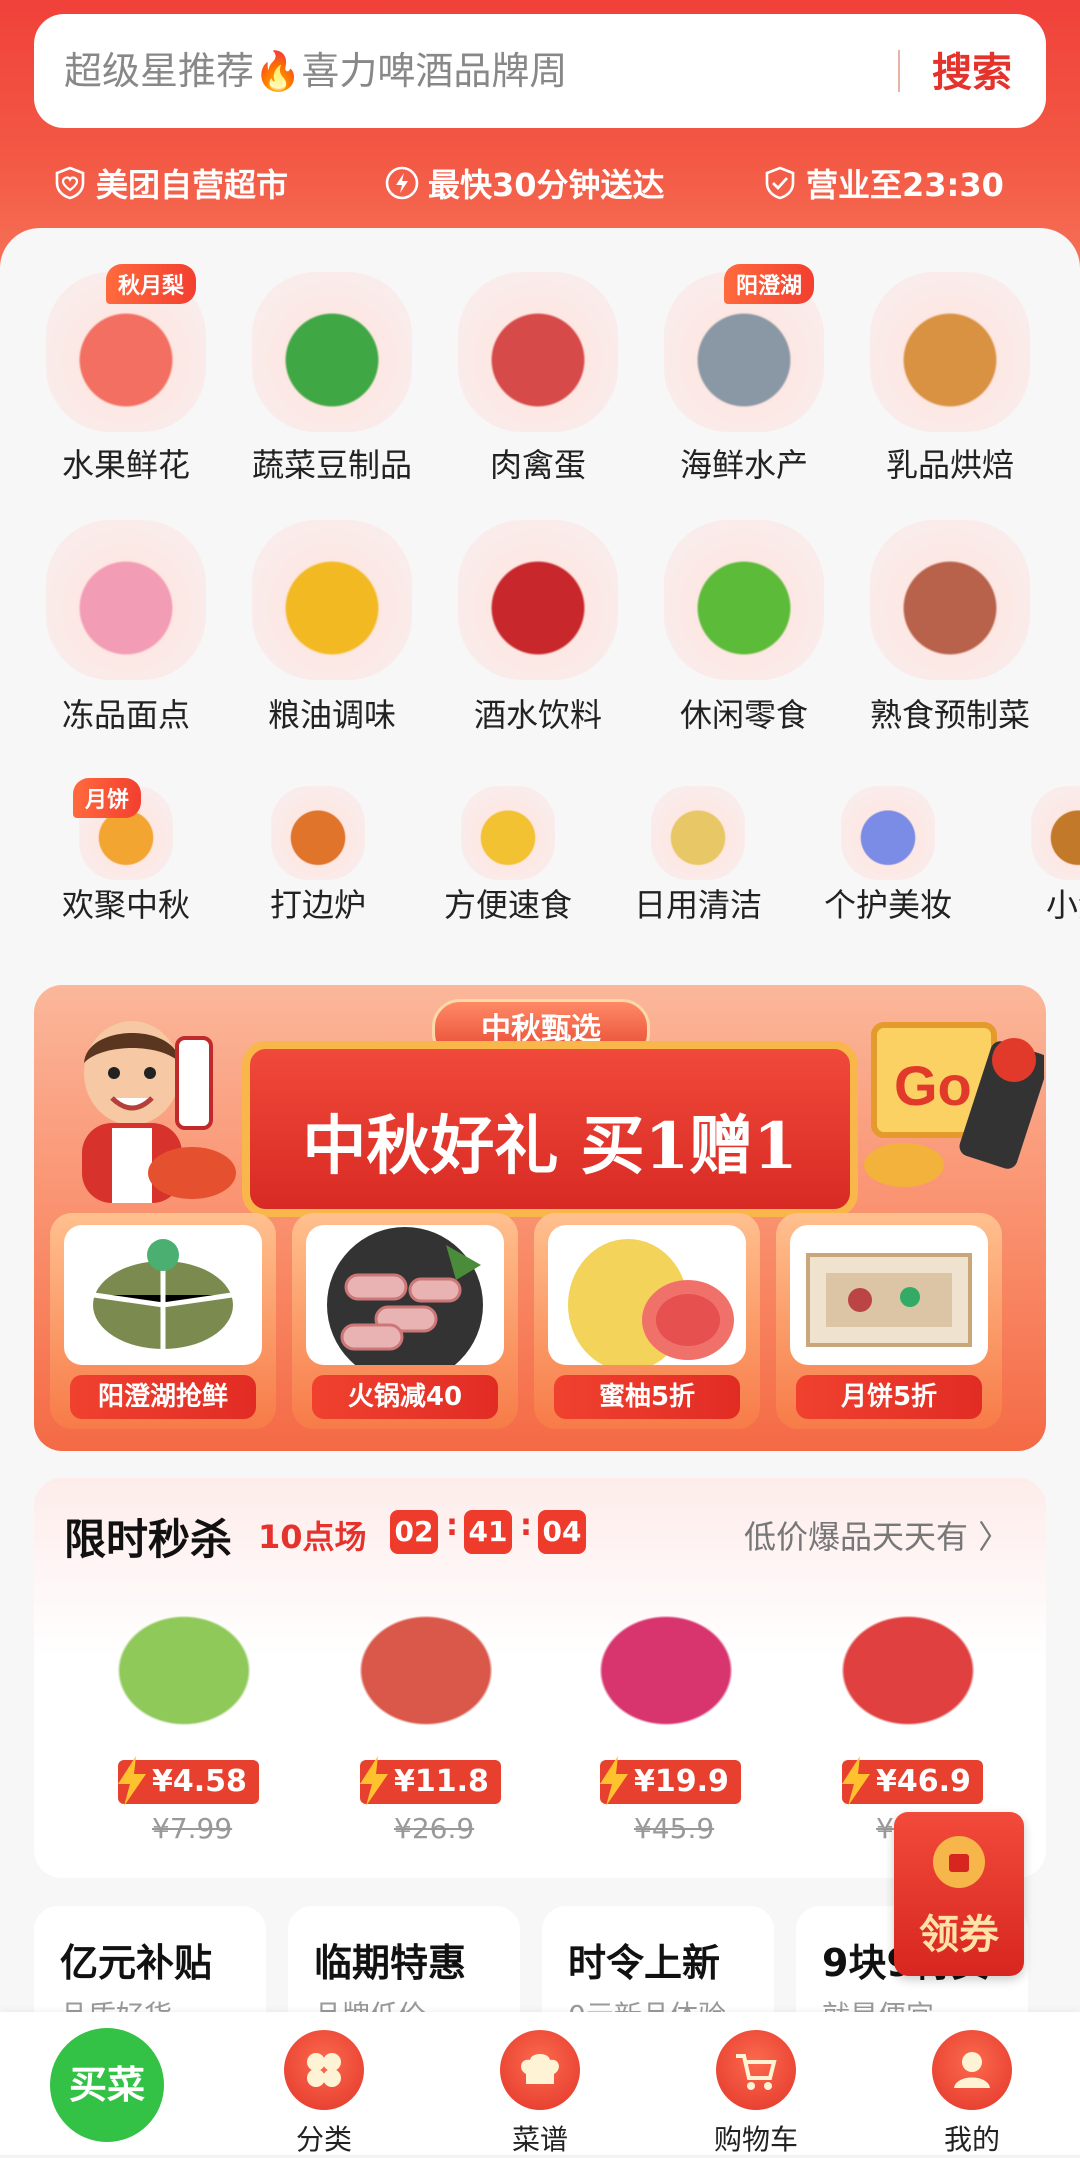  I want to click on tab-recipe: 菜谱, so click(540, 2094).